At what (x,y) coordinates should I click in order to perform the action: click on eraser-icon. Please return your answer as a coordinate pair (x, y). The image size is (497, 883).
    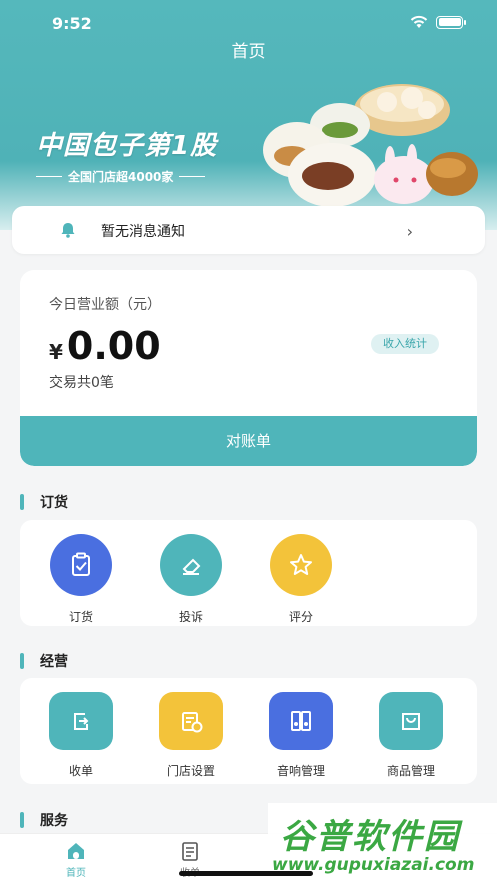
    Looking at the image, I should click on (191, 565).